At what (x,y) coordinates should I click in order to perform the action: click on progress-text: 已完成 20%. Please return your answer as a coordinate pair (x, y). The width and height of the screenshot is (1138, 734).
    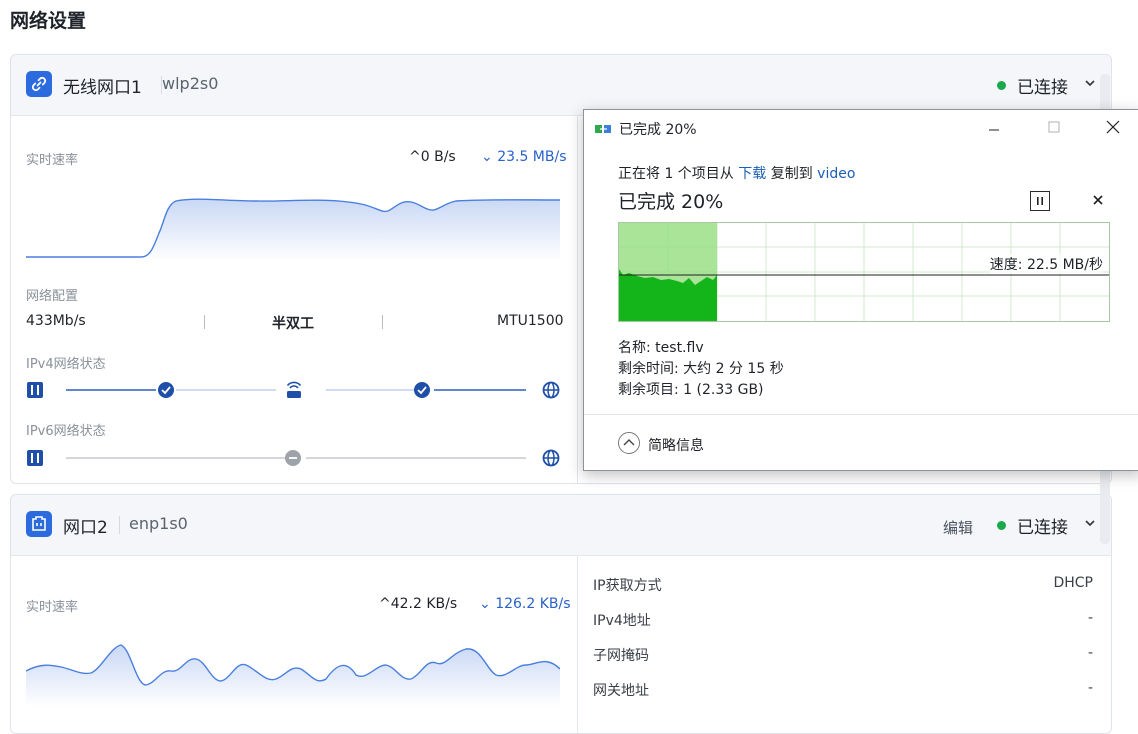
    Looking at the image, I should click on (671, 202).